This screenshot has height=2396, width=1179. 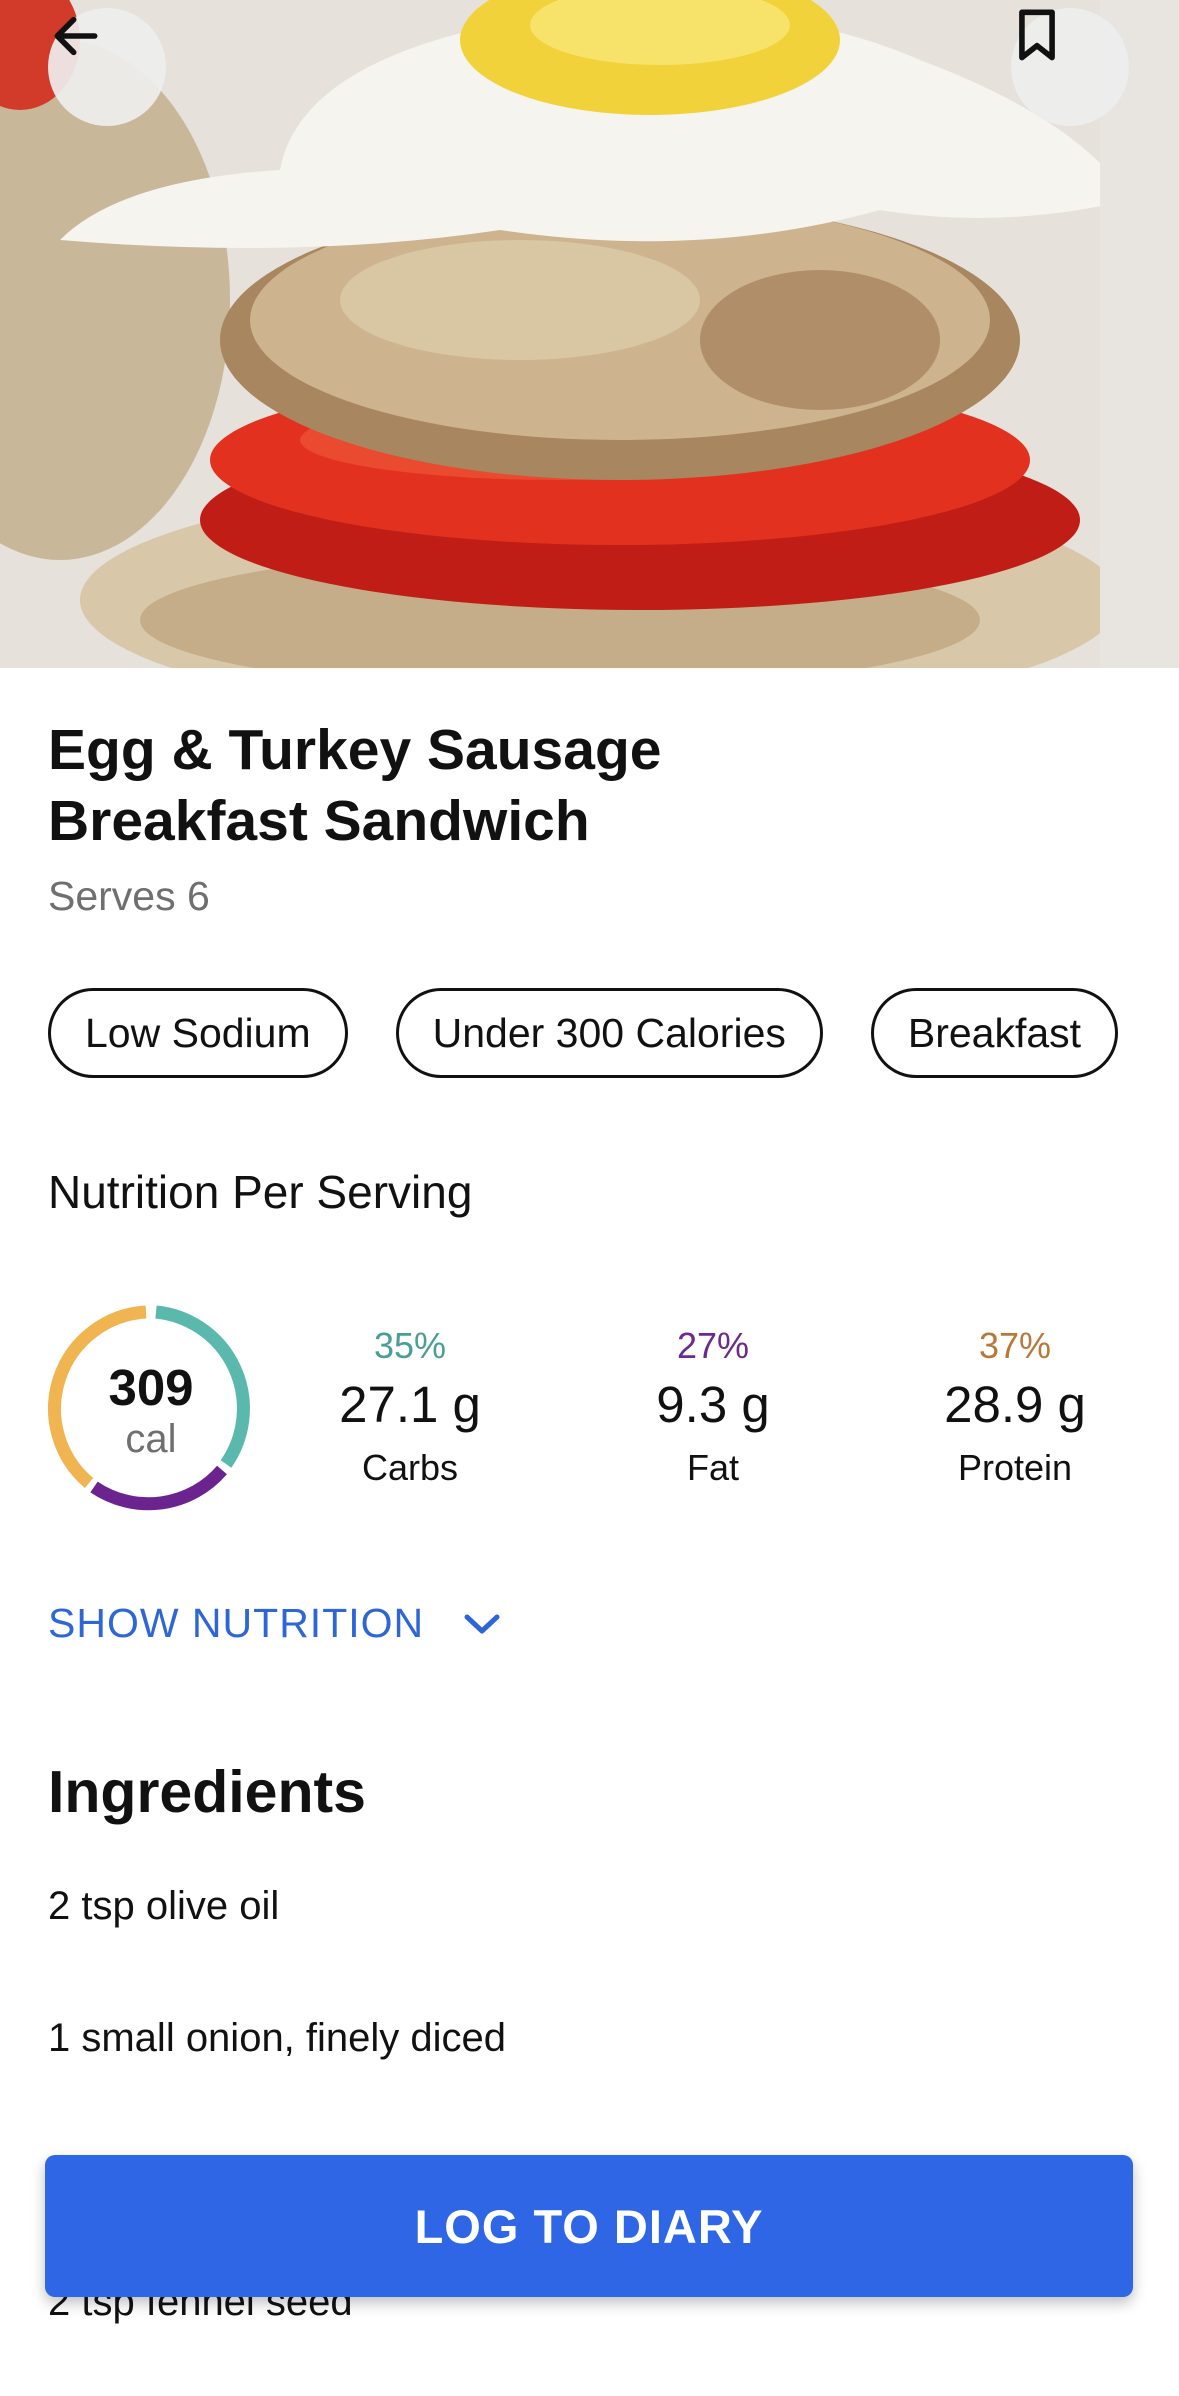 I want to click on recipe-title-line2: Breakfast Sandwich, so click(x=319, y=821).